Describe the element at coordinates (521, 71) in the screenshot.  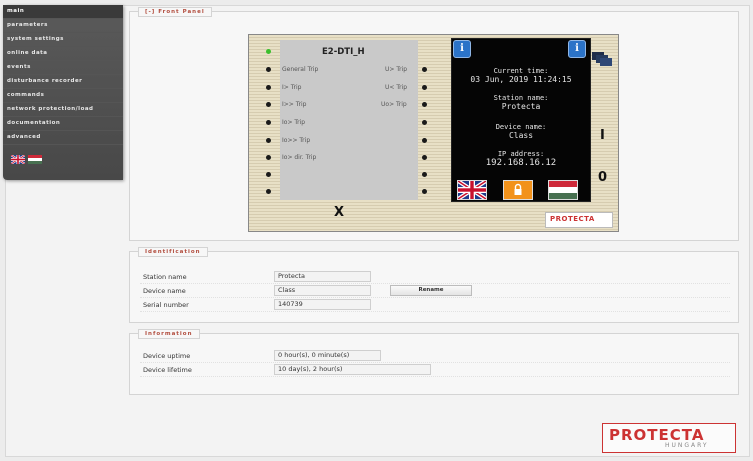
I see `current-time-label: Current time:` at that location.